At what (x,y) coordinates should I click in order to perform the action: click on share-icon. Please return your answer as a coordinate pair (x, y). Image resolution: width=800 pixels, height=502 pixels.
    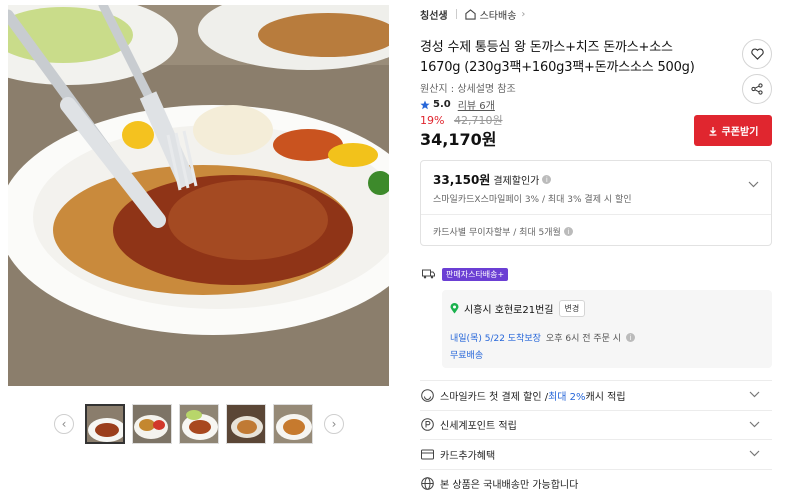
    Looking at the image, I should click on (757, 89).